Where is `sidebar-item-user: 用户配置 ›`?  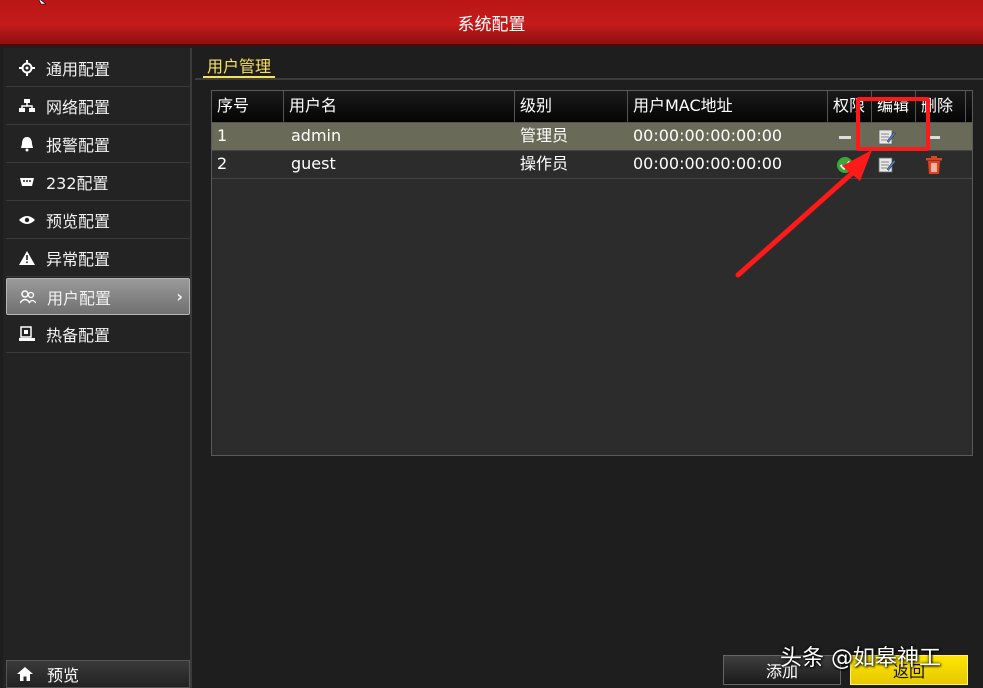
sidebar-item-user: 用户配置 › is located at coordinates (98, 296).